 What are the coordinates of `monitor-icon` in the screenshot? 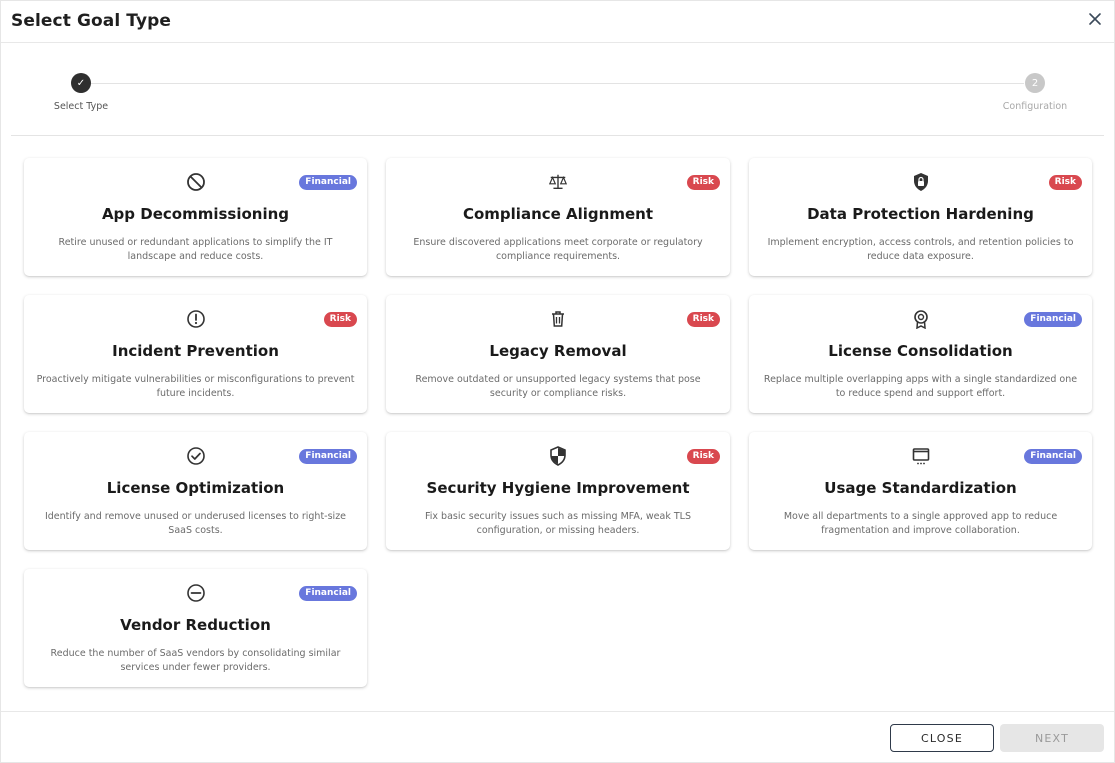 It's located at (921, 456).